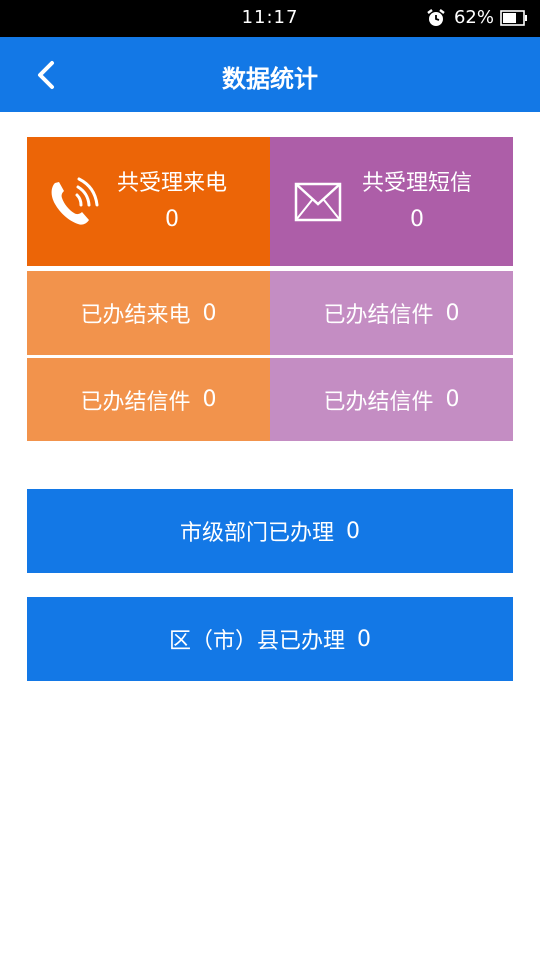 This screenshot has width=540, height=960. I want to click on calls-received-value: 0, so click(172, 219).